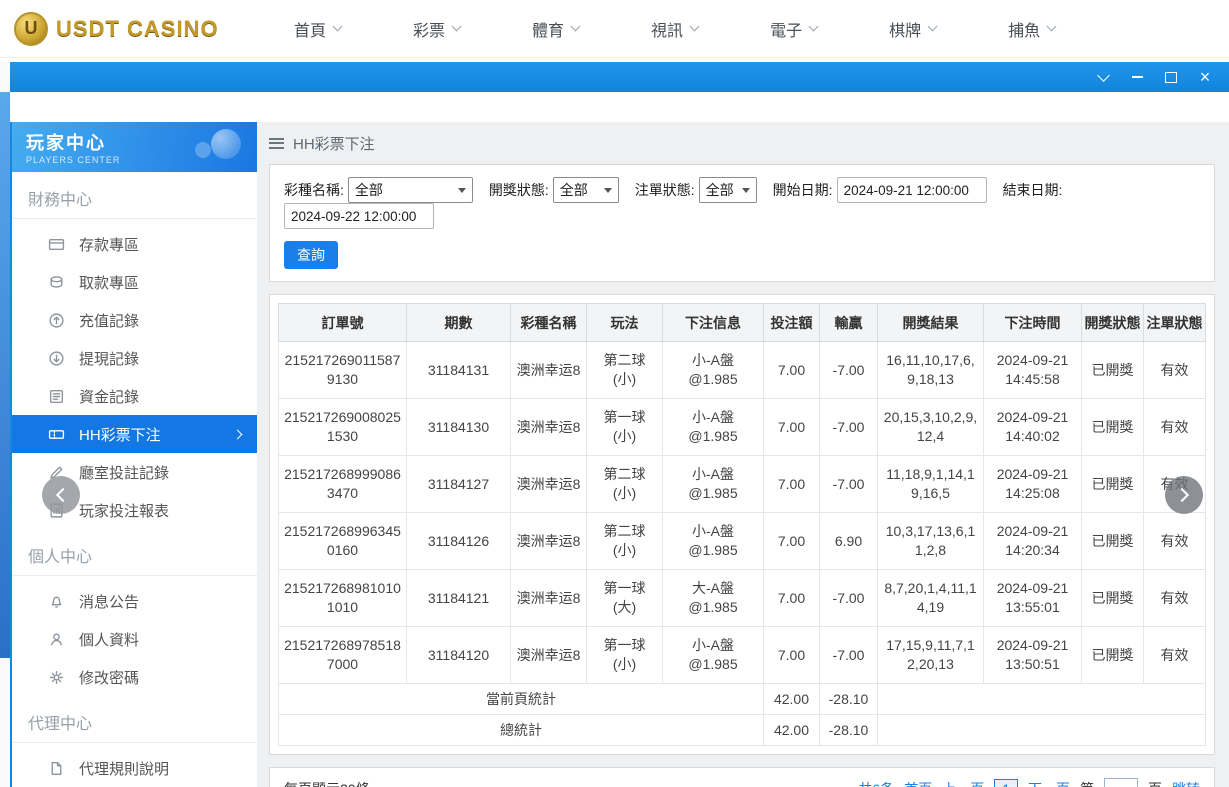 The height and width of the screenshot is (787, 1229). What do you see at coordinates (1186, 783) in the screenshot?
I see `jump-button: 跳转` at bounding box center [1186, 783].